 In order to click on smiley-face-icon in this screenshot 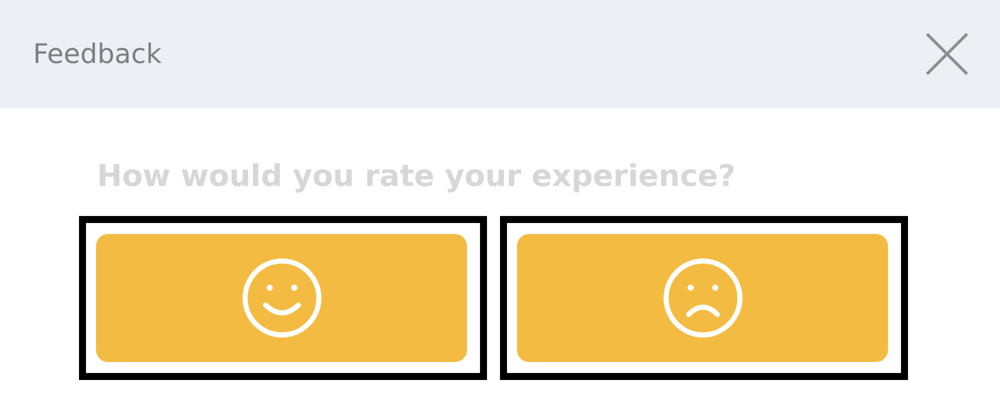, I will do `click(281, 298)`.